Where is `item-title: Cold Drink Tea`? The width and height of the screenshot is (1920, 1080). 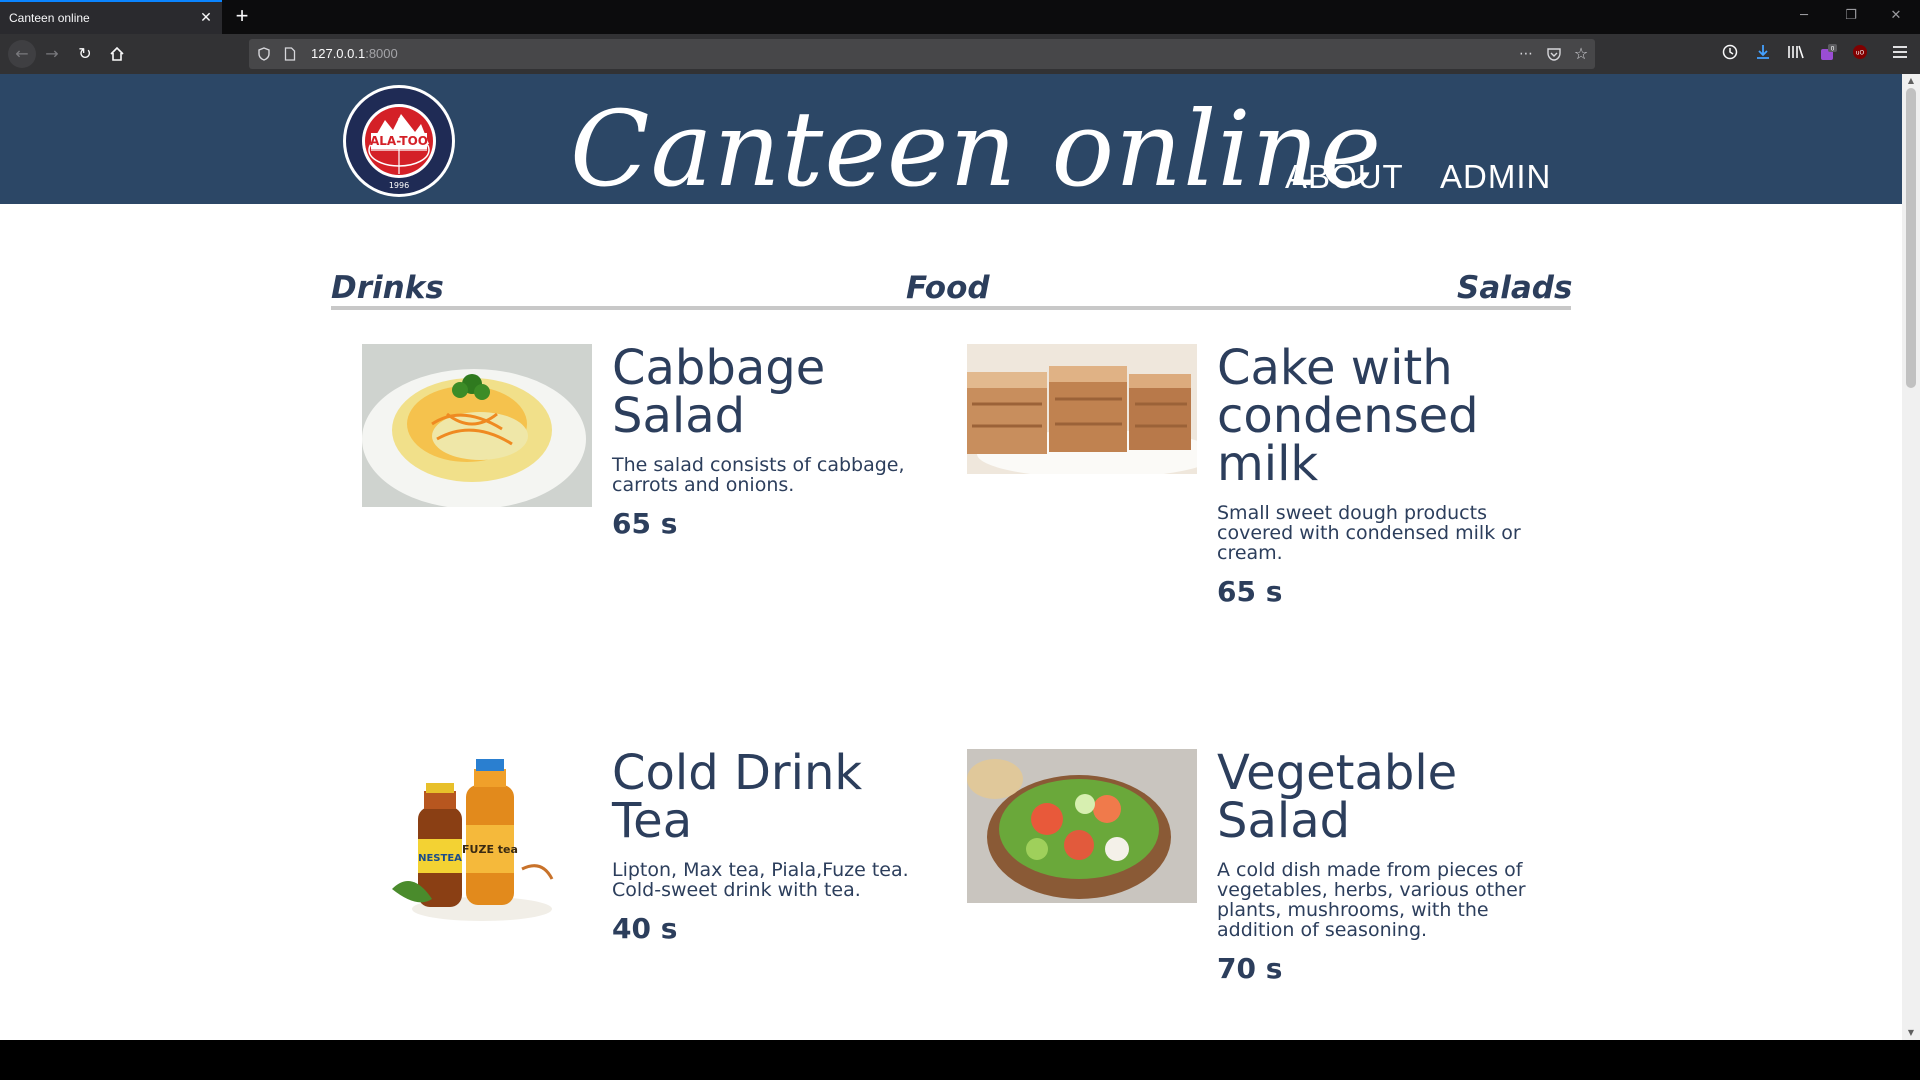
item-title: Cold Drink Tea is located at coordinates (737, 797).